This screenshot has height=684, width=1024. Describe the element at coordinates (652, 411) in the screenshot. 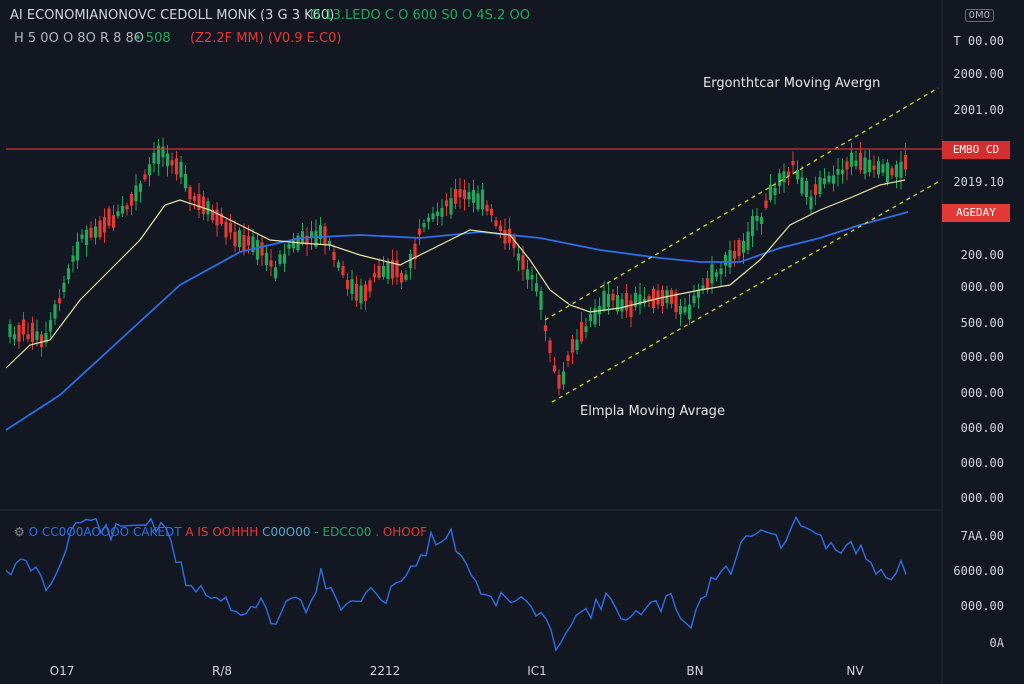

I see `sma-annotation: Elmpla Moving Avrage` at that location.